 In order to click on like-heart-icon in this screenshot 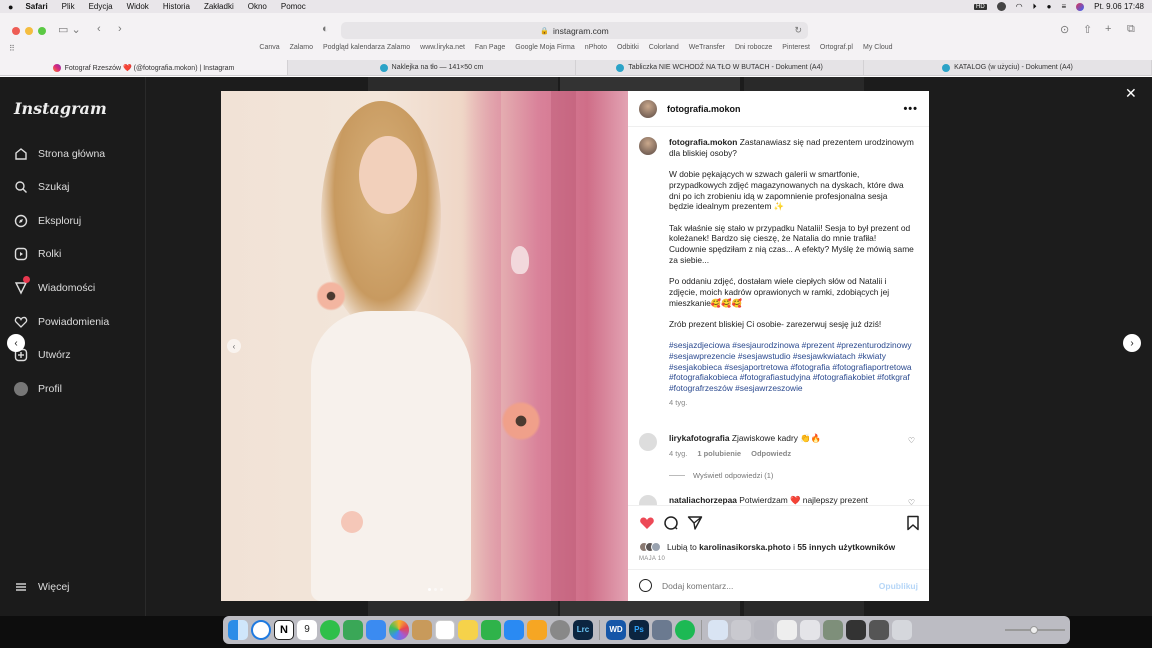, I will do `click(647, 523)`.